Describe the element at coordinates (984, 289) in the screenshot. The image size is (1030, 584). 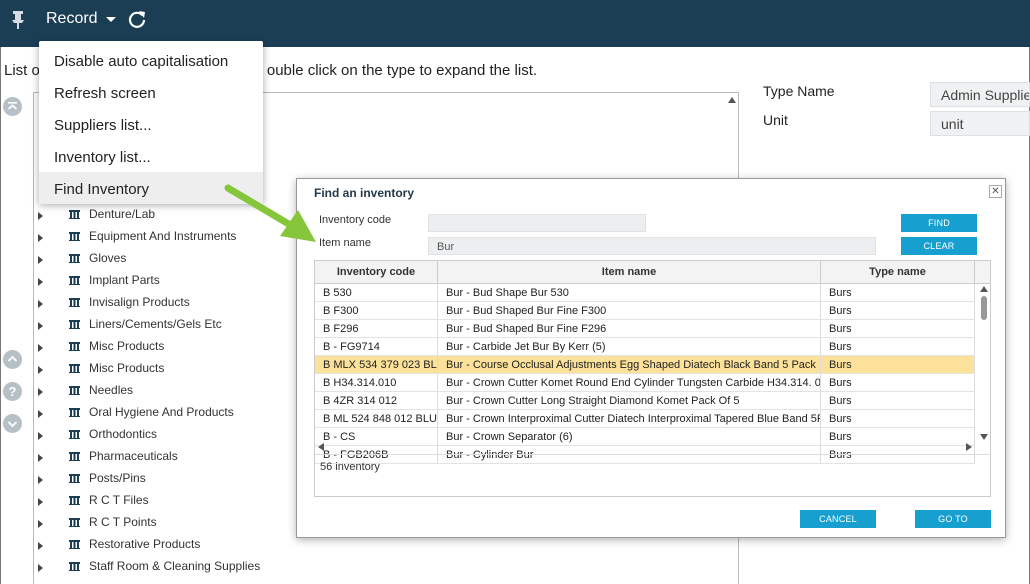
I see `scroll-up-arrow-icon` at that location.